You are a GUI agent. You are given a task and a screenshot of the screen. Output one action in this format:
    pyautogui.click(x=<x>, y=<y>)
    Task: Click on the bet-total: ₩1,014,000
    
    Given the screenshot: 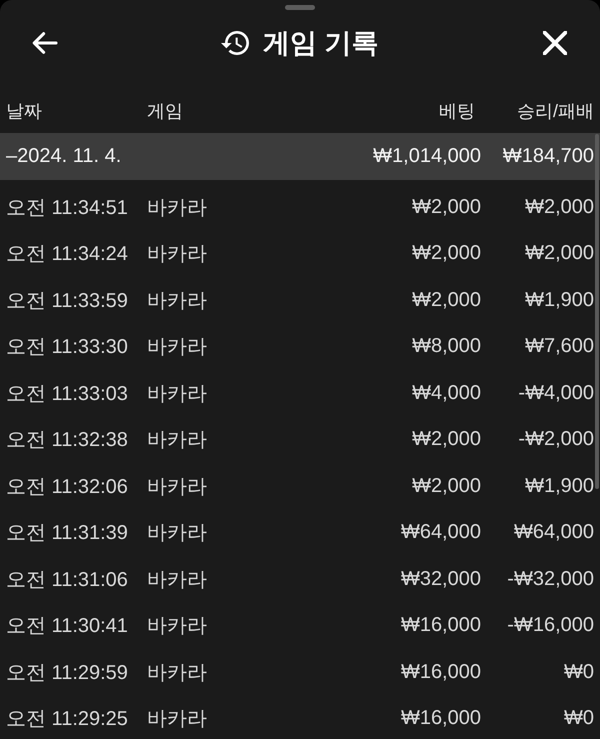 What is the action you would take?
    pyautogui.click(x=427, y=156)
    